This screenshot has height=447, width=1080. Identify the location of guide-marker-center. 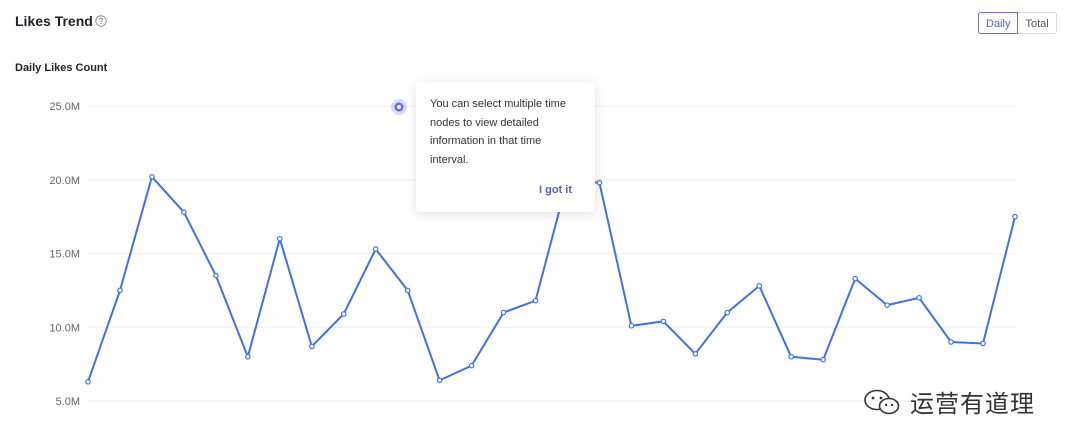
(399, 107).